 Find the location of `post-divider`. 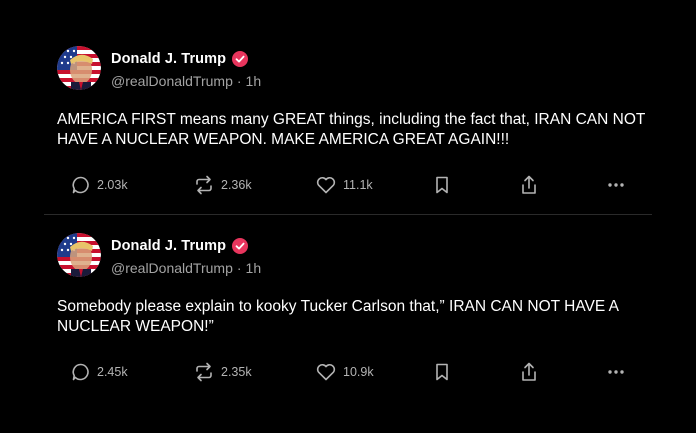

post-divider is located at coordinates (348, 214).